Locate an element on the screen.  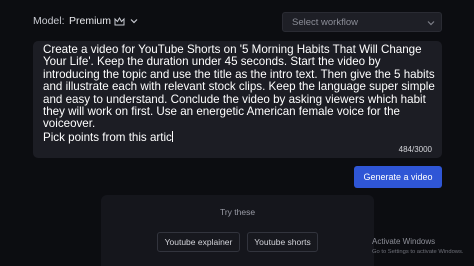
model-selector: Premium is located at coordinates (103, 21).